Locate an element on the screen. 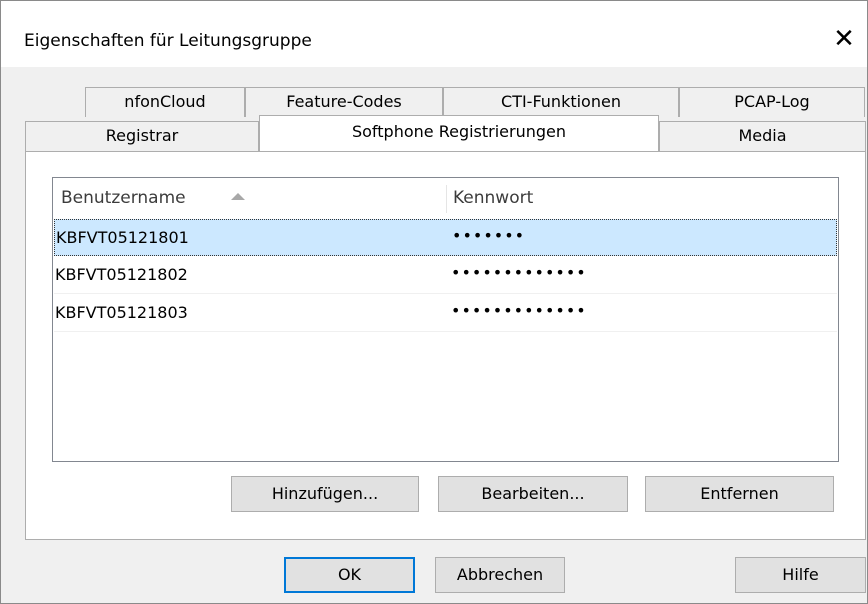  list-header: Benutzername Kennwort is located at coordinates (445, 198).